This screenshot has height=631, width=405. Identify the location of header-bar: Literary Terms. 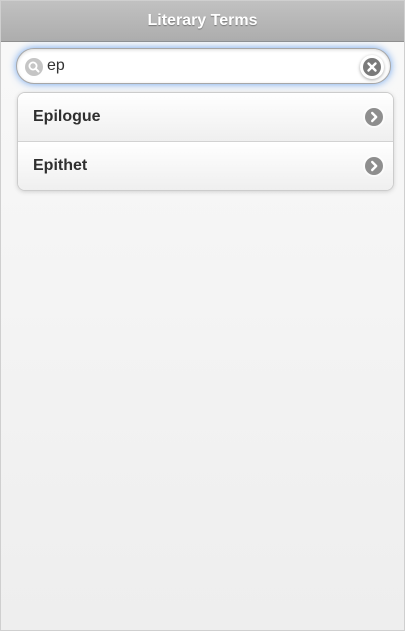
(202, 21).